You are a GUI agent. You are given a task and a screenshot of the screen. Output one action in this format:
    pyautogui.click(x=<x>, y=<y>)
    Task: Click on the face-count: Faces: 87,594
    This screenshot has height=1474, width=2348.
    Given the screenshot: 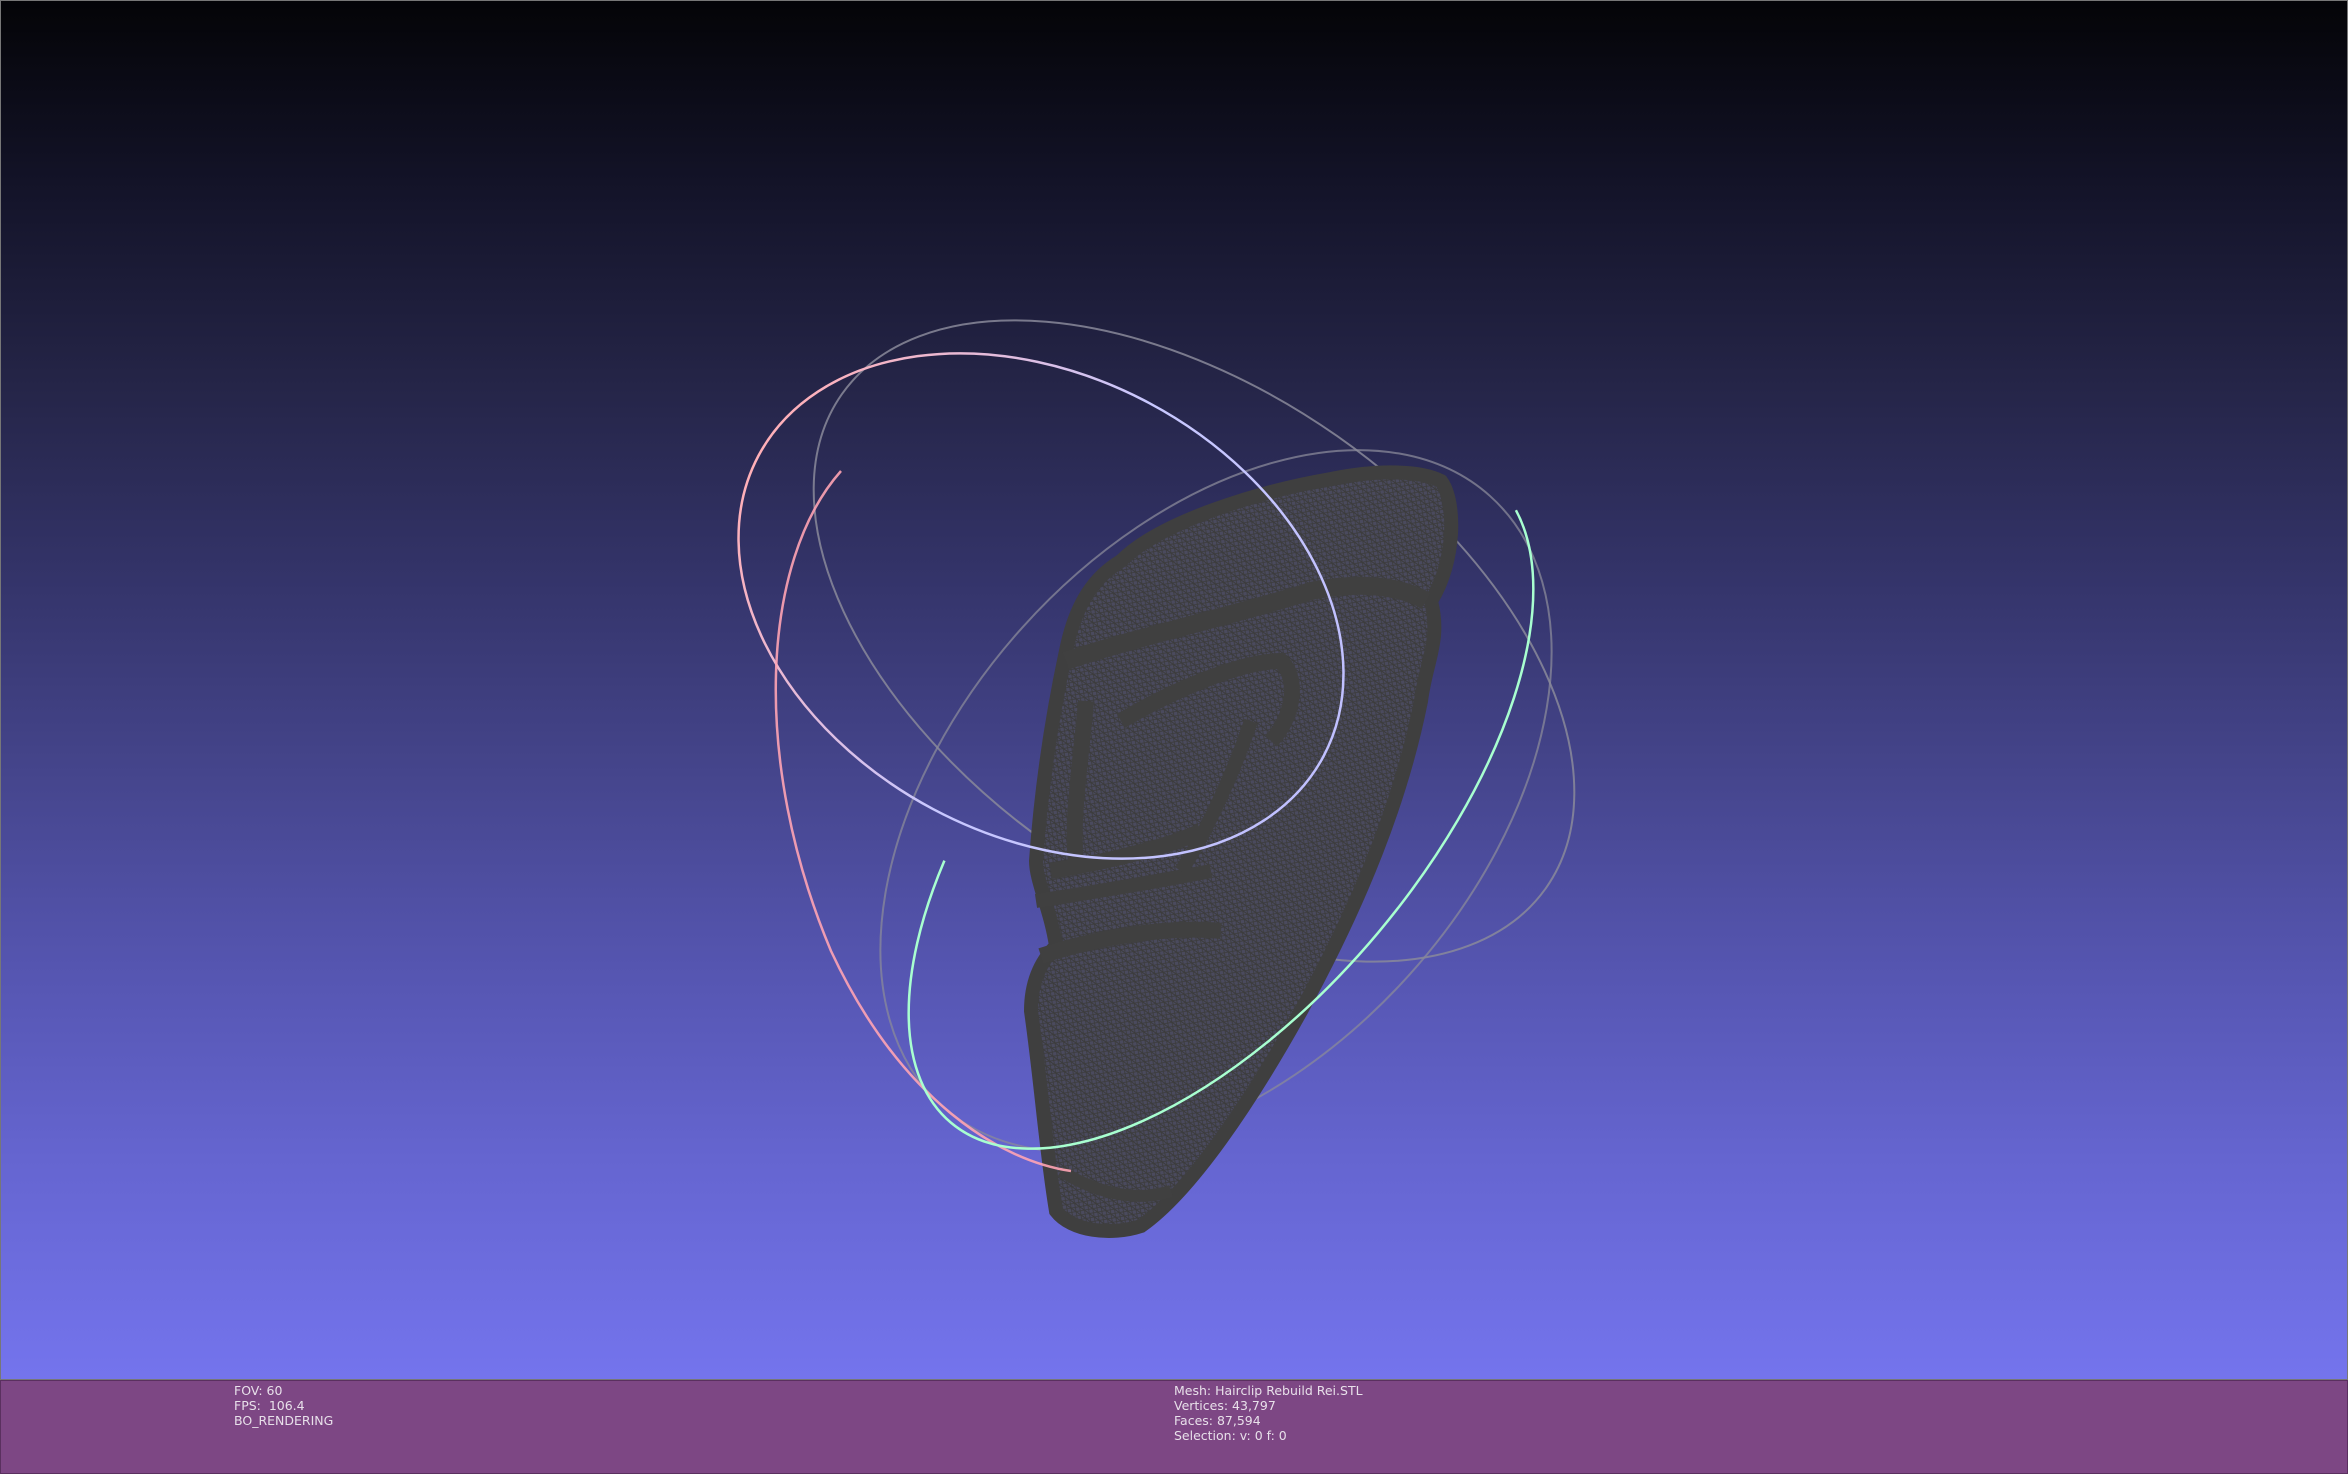 What is the action you would take?
    pyautogui.click(x=1217, y=1420)
    